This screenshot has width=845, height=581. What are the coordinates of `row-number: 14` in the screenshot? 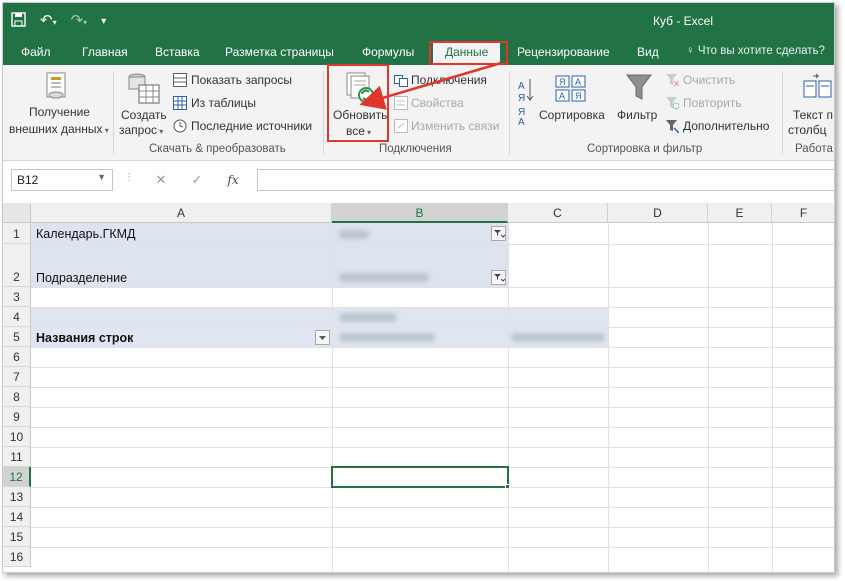 It's located at (16, 517).